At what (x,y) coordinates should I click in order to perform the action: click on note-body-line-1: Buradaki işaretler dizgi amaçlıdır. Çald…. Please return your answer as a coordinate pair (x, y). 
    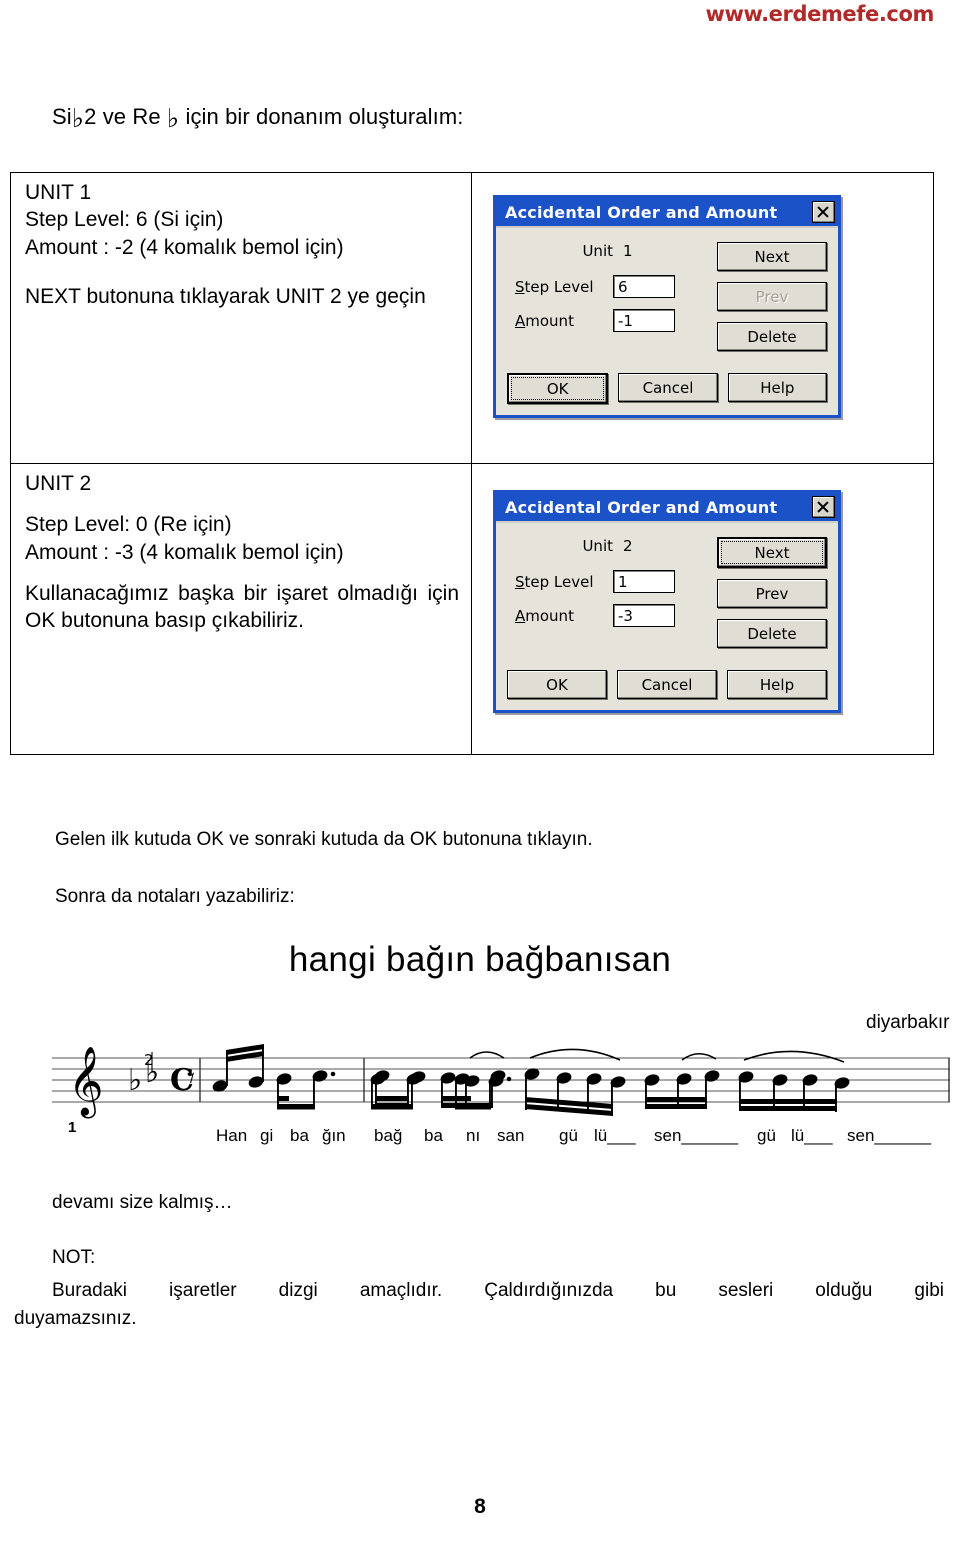
    Looking at the image, I should click on (498, 1290).